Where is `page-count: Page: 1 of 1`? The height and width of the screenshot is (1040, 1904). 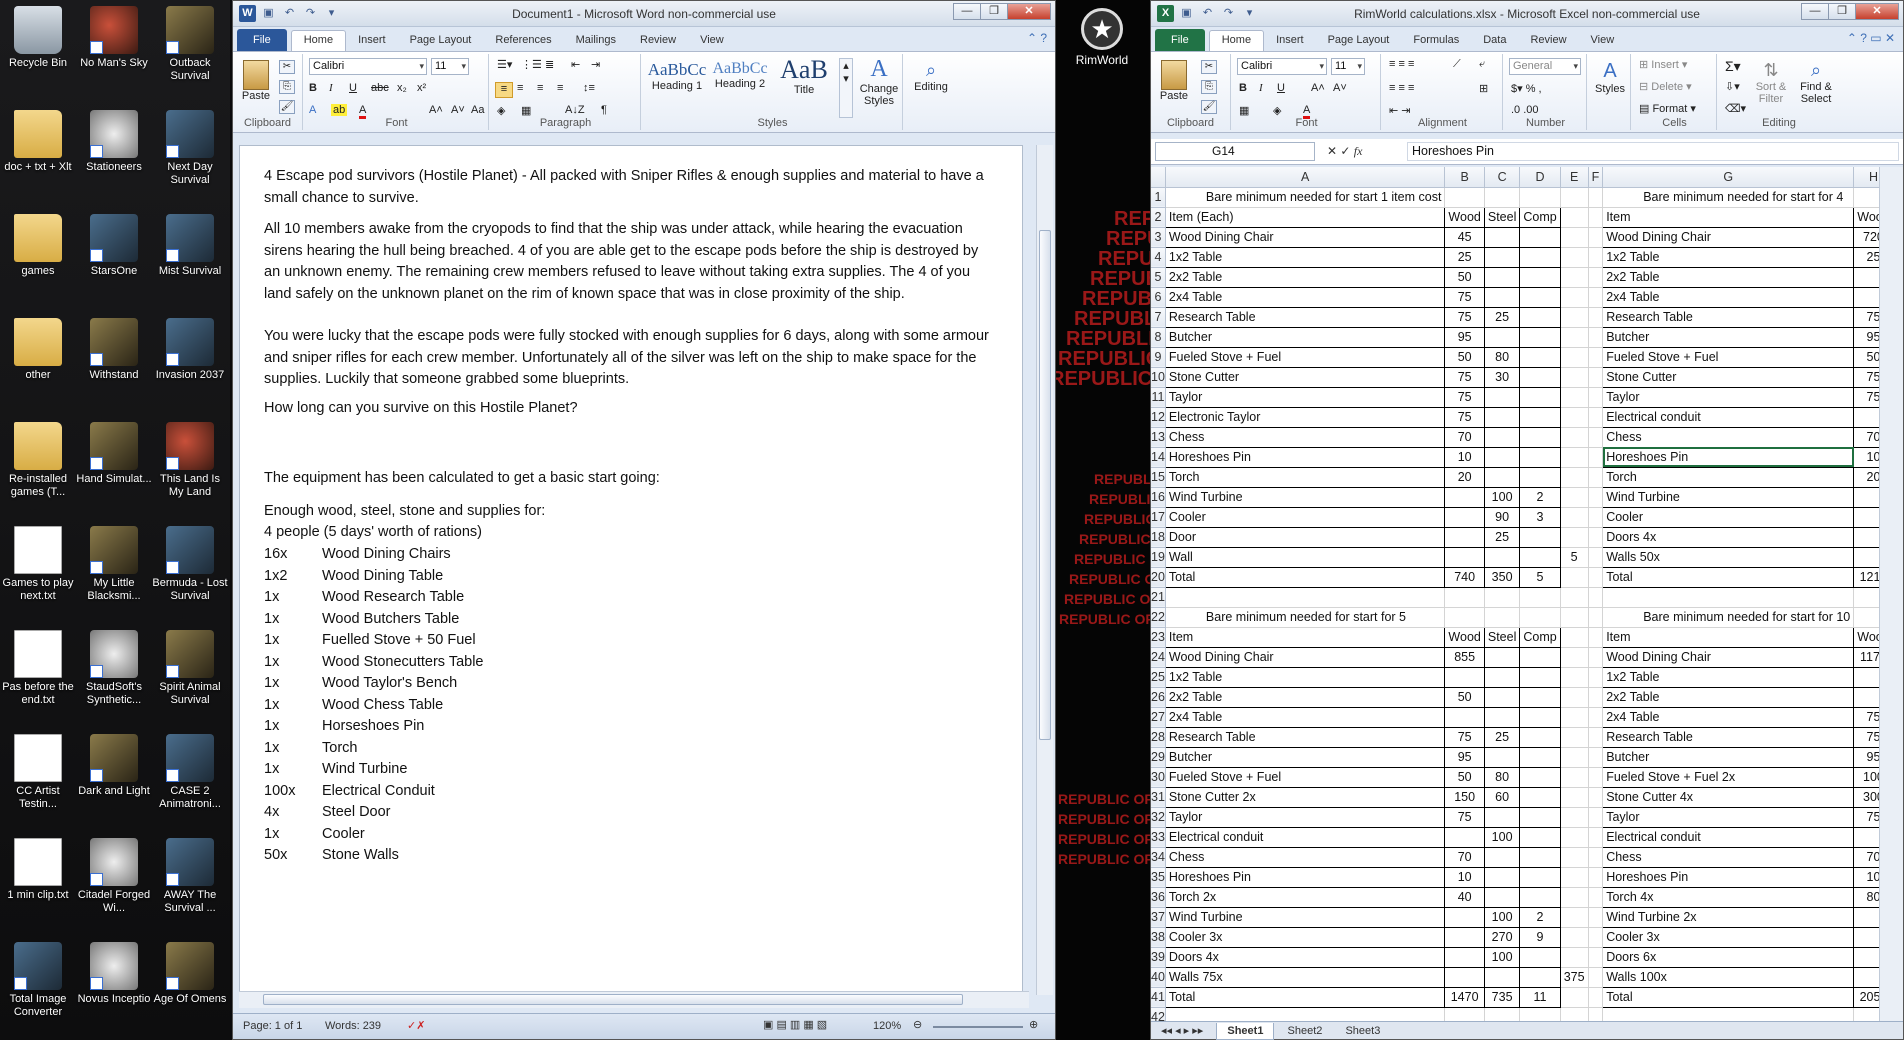
page-count: Page: 1 of 1 is located at coordinates (272, 1026).